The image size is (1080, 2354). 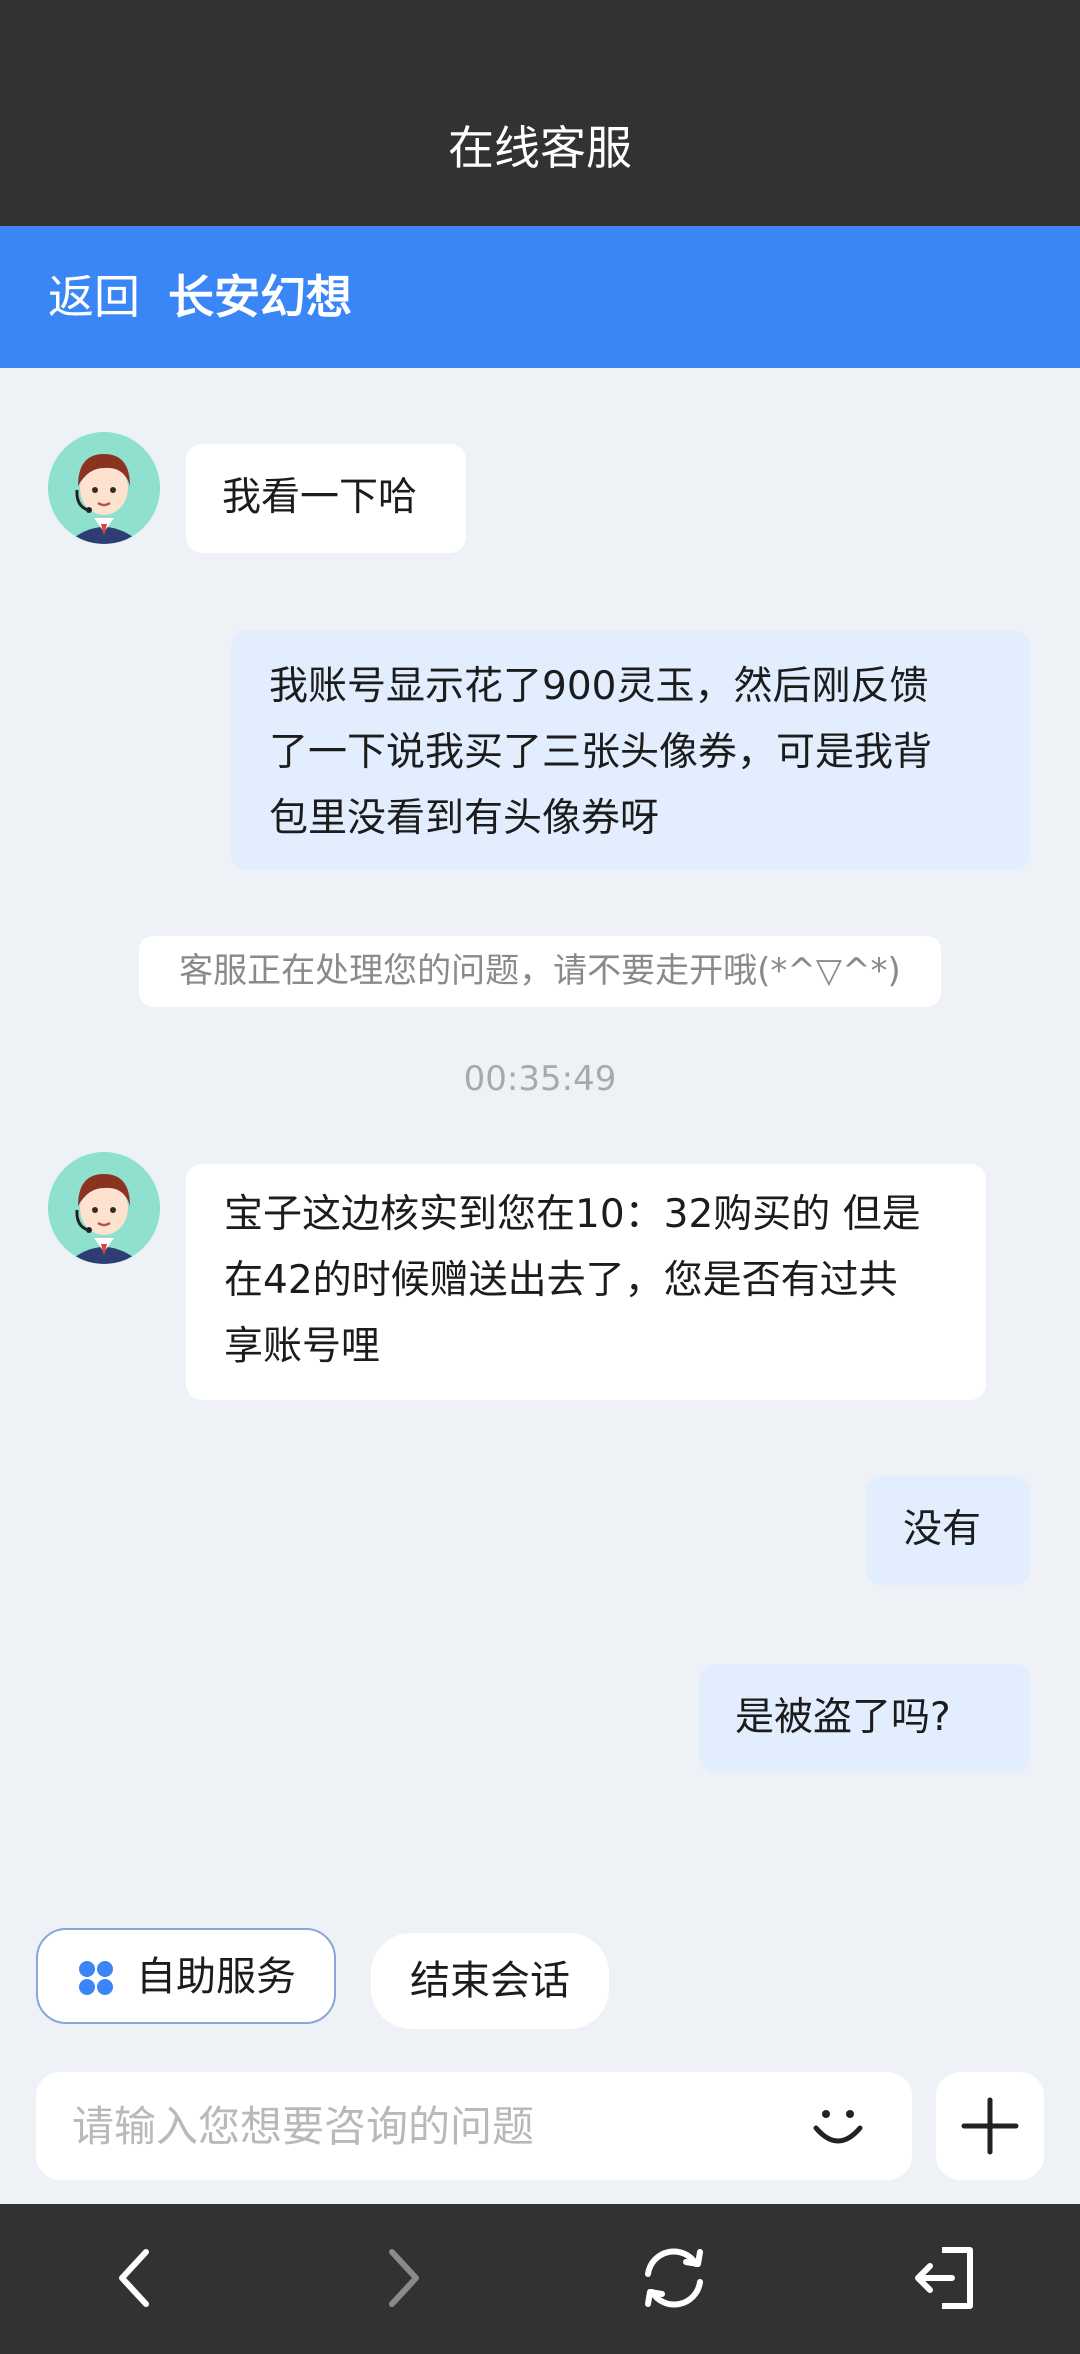 I want to click on page-title: 在线客服, so click(x=540, y=148).